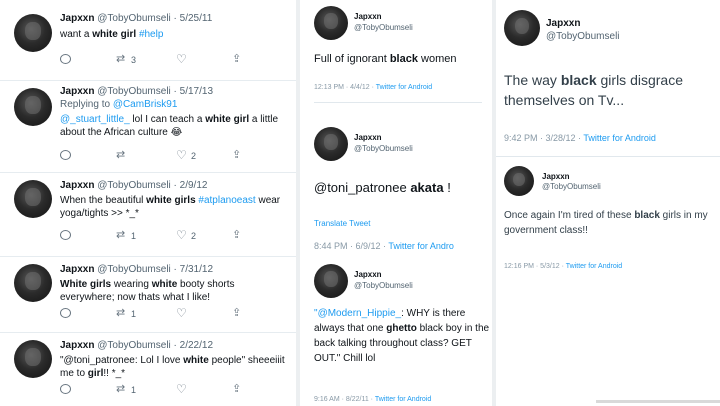  What do you see at coordinates (137, 91) in the screenshot?
I see `tweet-header: Japxxn @TobyObumseli · 5/17/13` at bounding box center [137, 91].